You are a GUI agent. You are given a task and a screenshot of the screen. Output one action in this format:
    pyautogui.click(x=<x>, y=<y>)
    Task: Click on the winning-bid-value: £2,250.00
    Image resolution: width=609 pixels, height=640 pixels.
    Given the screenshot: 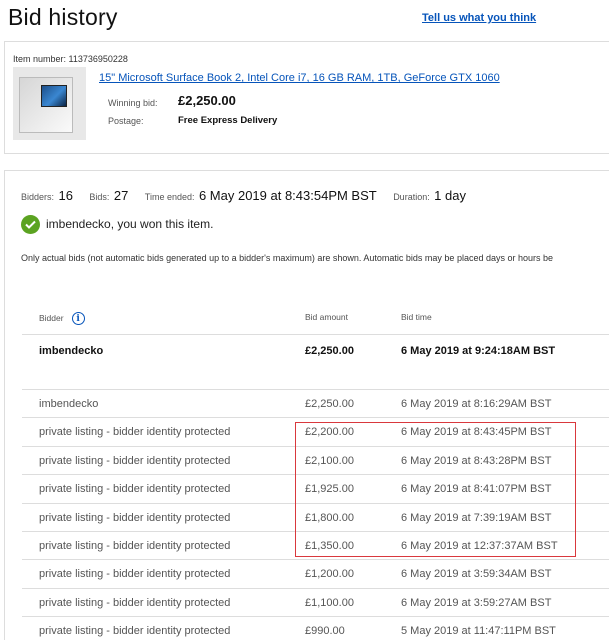 What is the action you would take?
    pyautogui.click(x=207, y=100)
    